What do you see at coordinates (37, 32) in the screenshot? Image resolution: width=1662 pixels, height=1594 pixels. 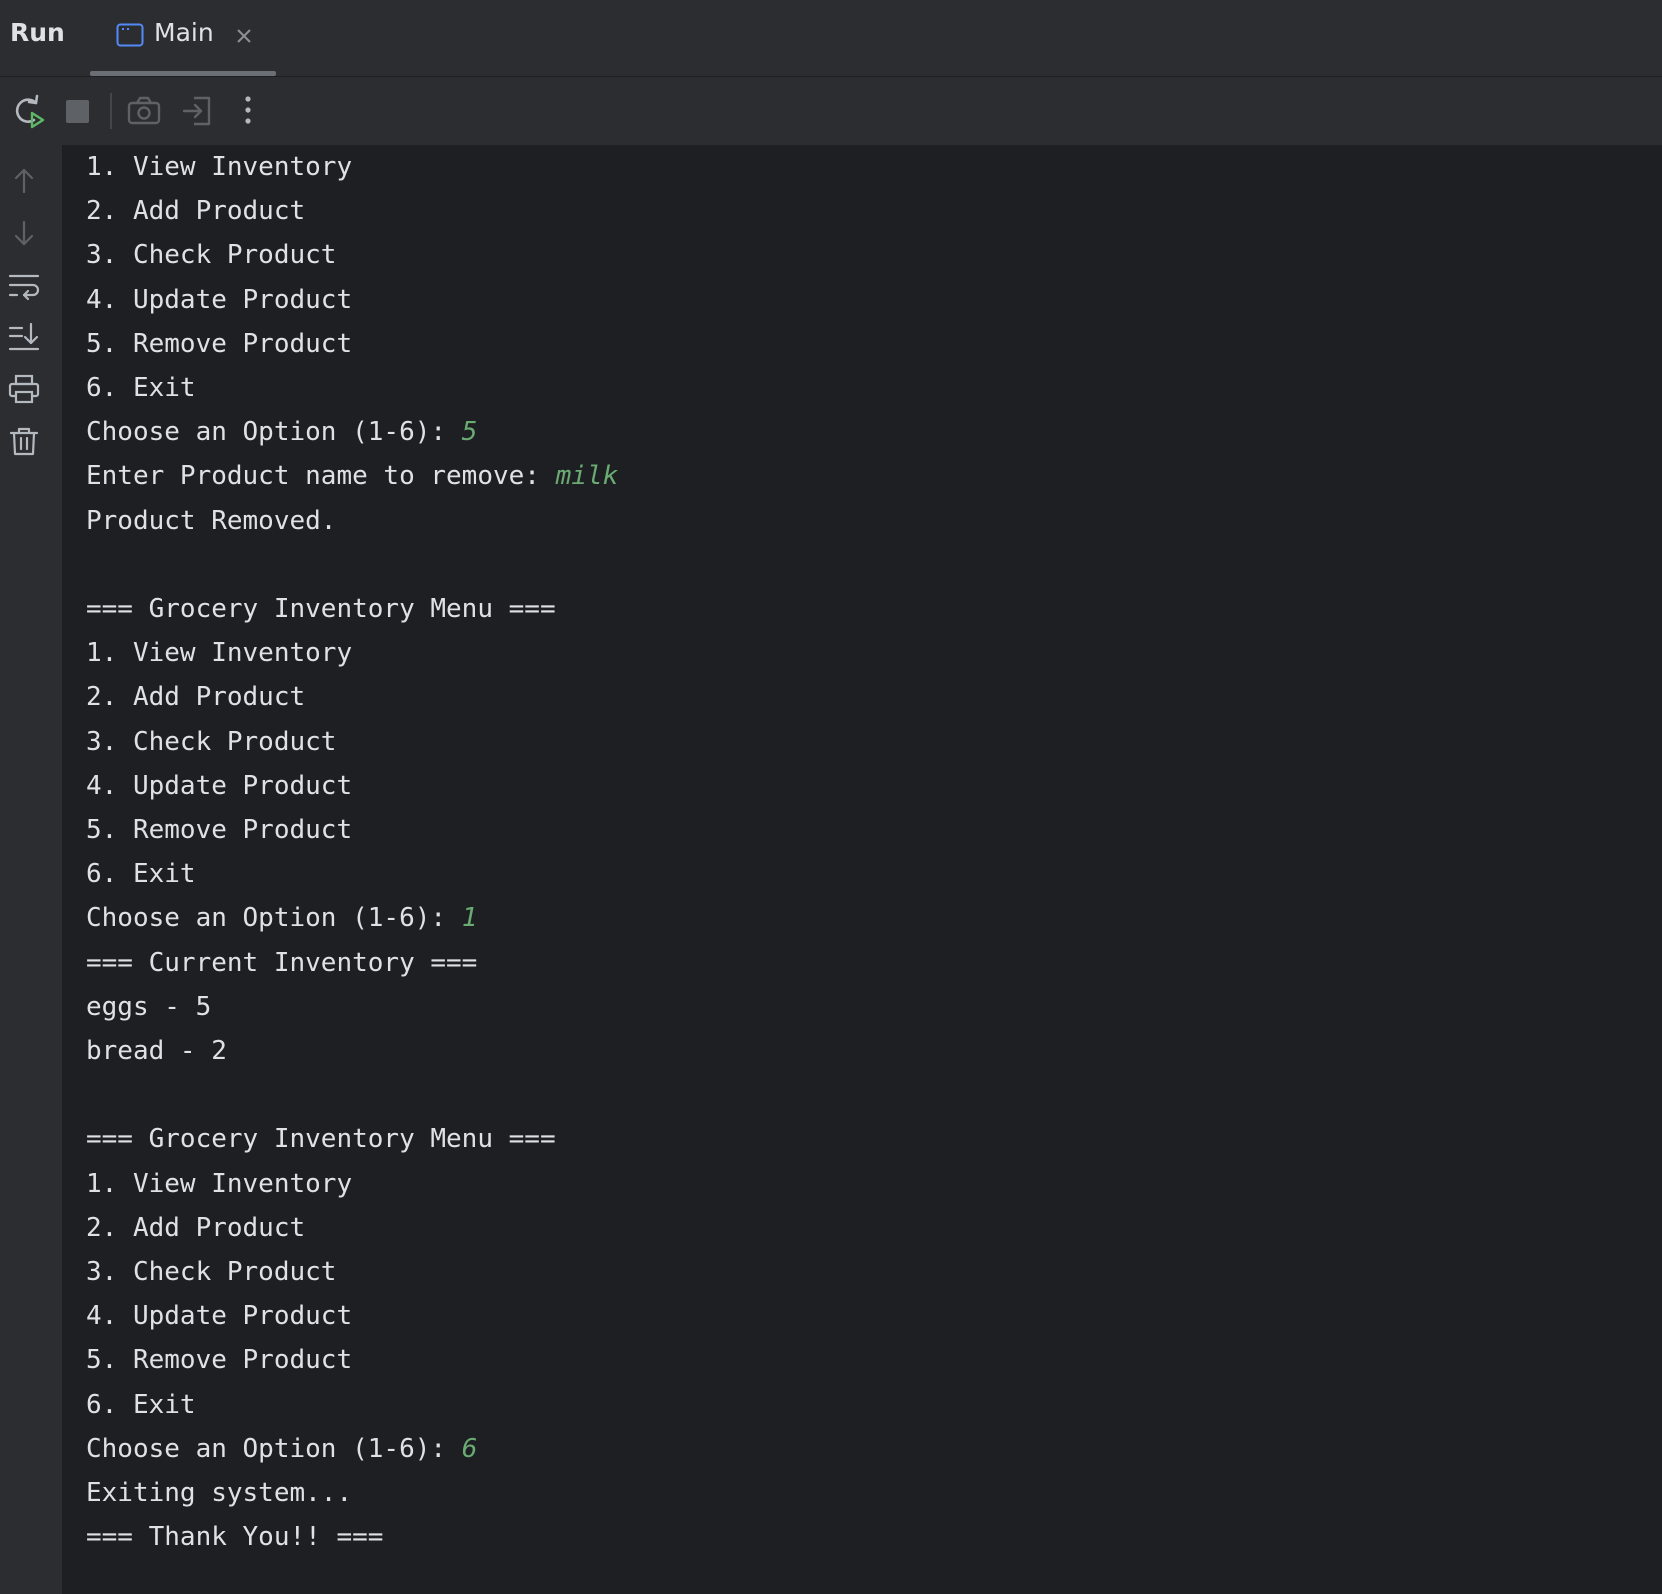 I see `run-panel-title: Run` at bounding box center [37, 32].